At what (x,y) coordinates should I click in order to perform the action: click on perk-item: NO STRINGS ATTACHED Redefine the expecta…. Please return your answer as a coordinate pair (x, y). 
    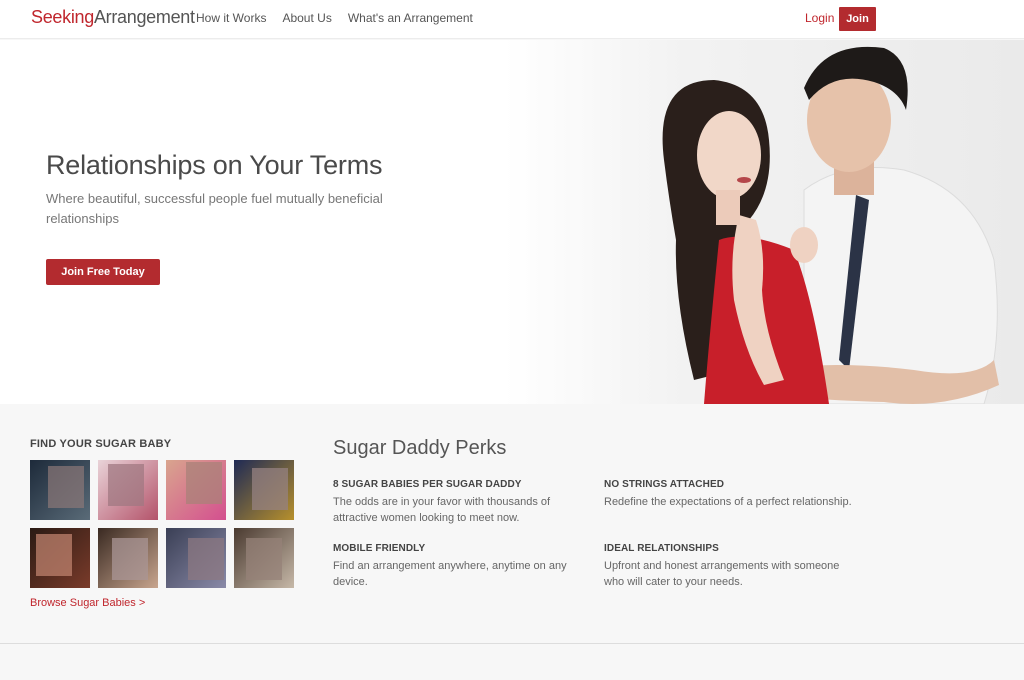
    Looking at the image, I should click on (729, 494).